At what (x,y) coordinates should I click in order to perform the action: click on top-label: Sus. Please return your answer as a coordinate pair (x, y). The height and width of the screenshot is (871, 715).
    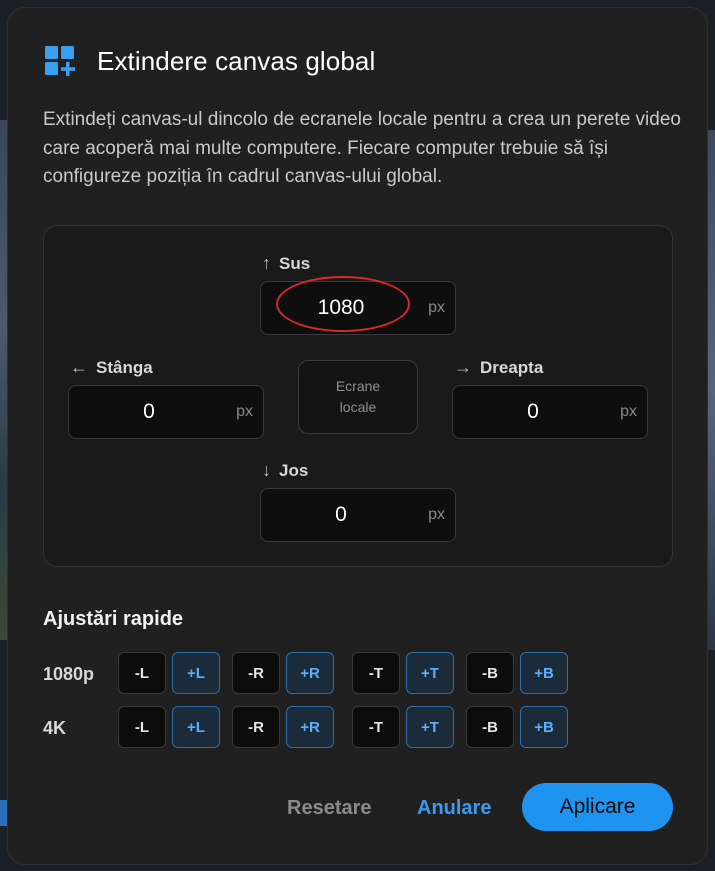
    Looking at the image, I should click on (295, 263).